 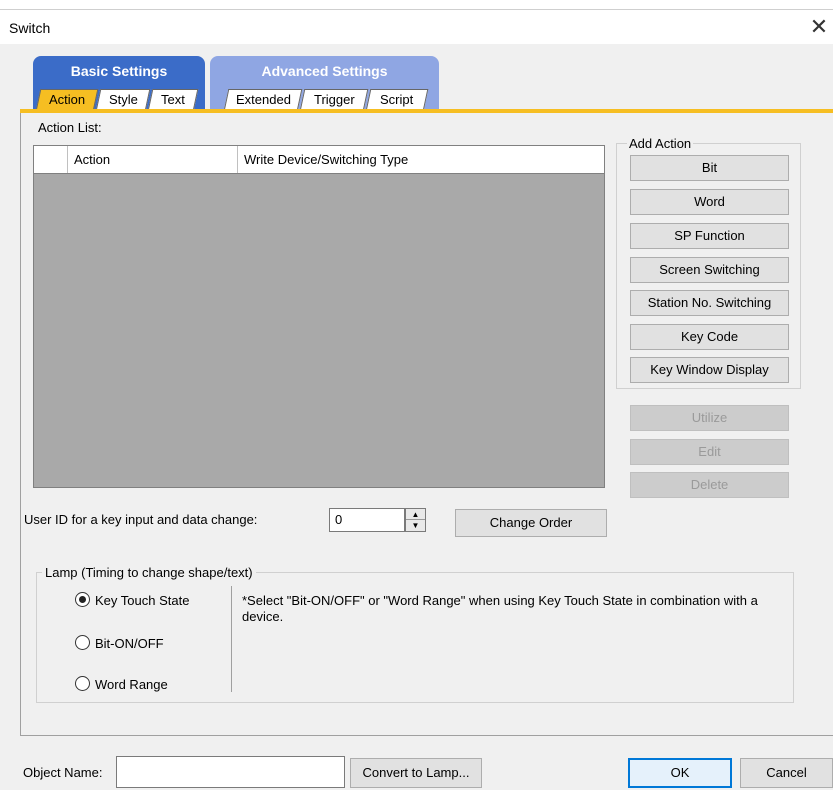 I want to click on edit-button: Edit, so click(x=709, y=452).